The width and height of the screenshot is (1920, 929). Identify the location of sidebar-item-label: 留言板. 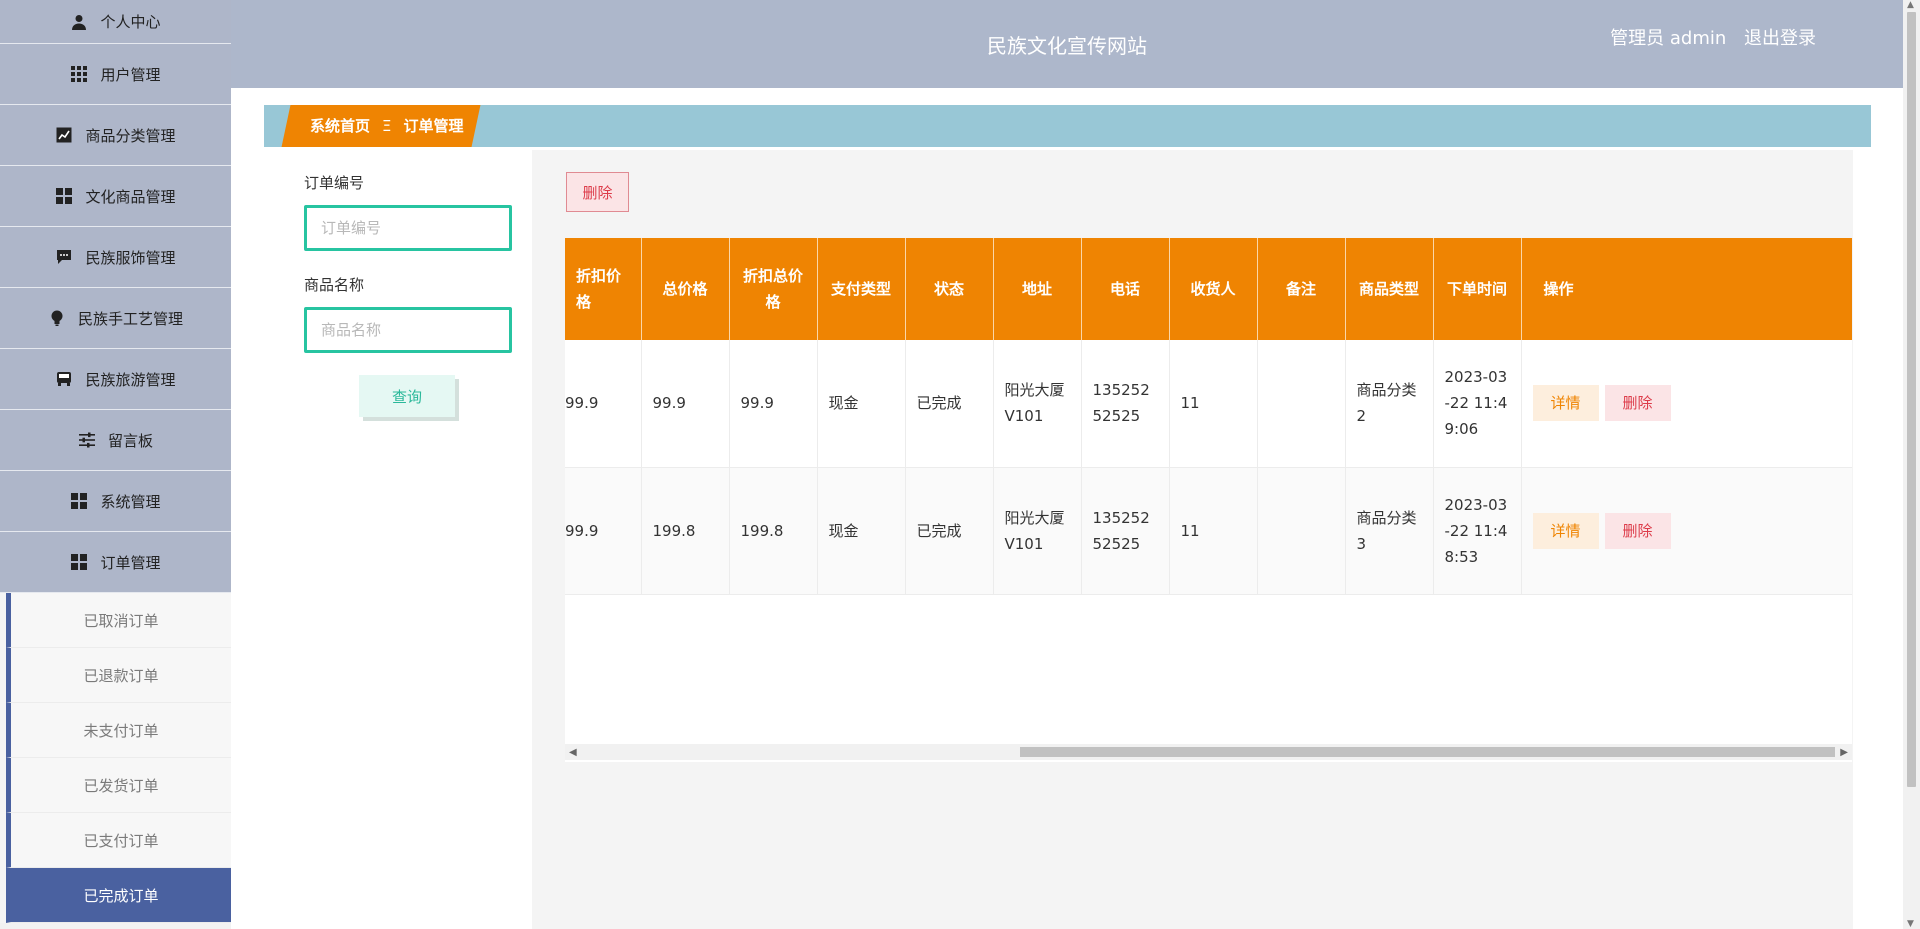
(130, 440).